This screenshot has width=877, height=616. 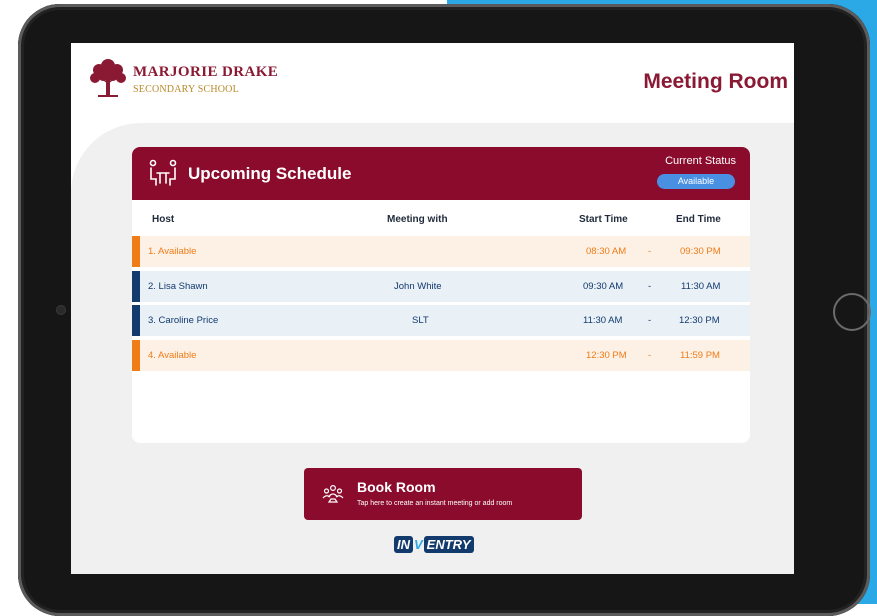 I want to click on home-button, so click(x=852, y=312).